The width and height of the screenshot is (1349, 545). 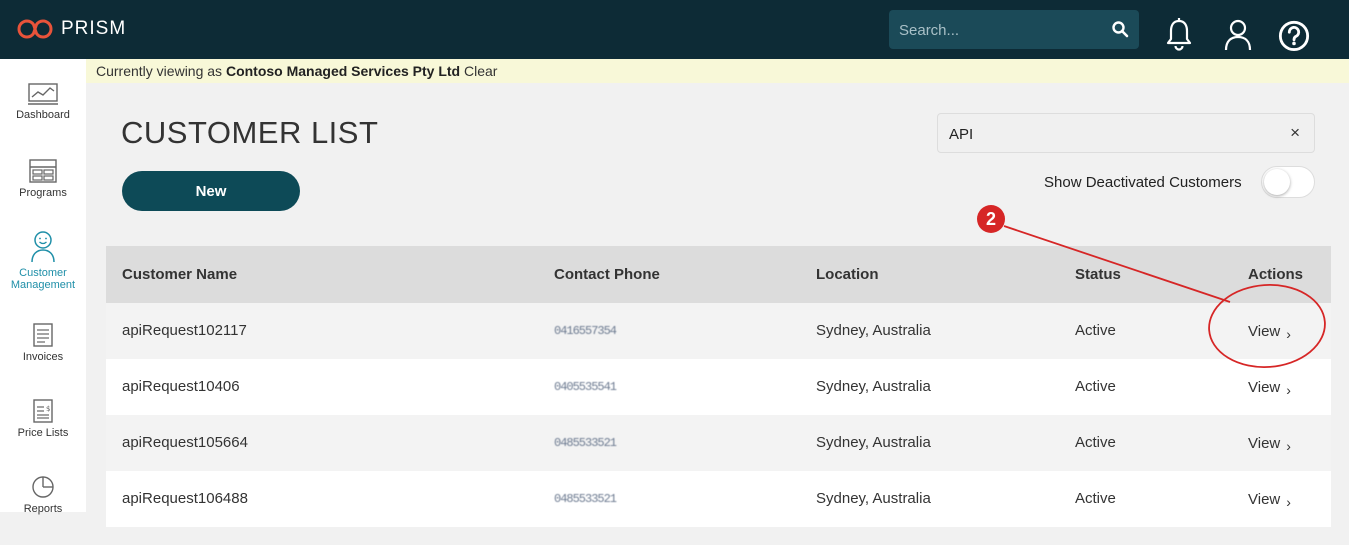 What do you see at coordinates (43, 411) in the screenshot?
I see `price-list-icon: $` at bounding box center [43, 411].